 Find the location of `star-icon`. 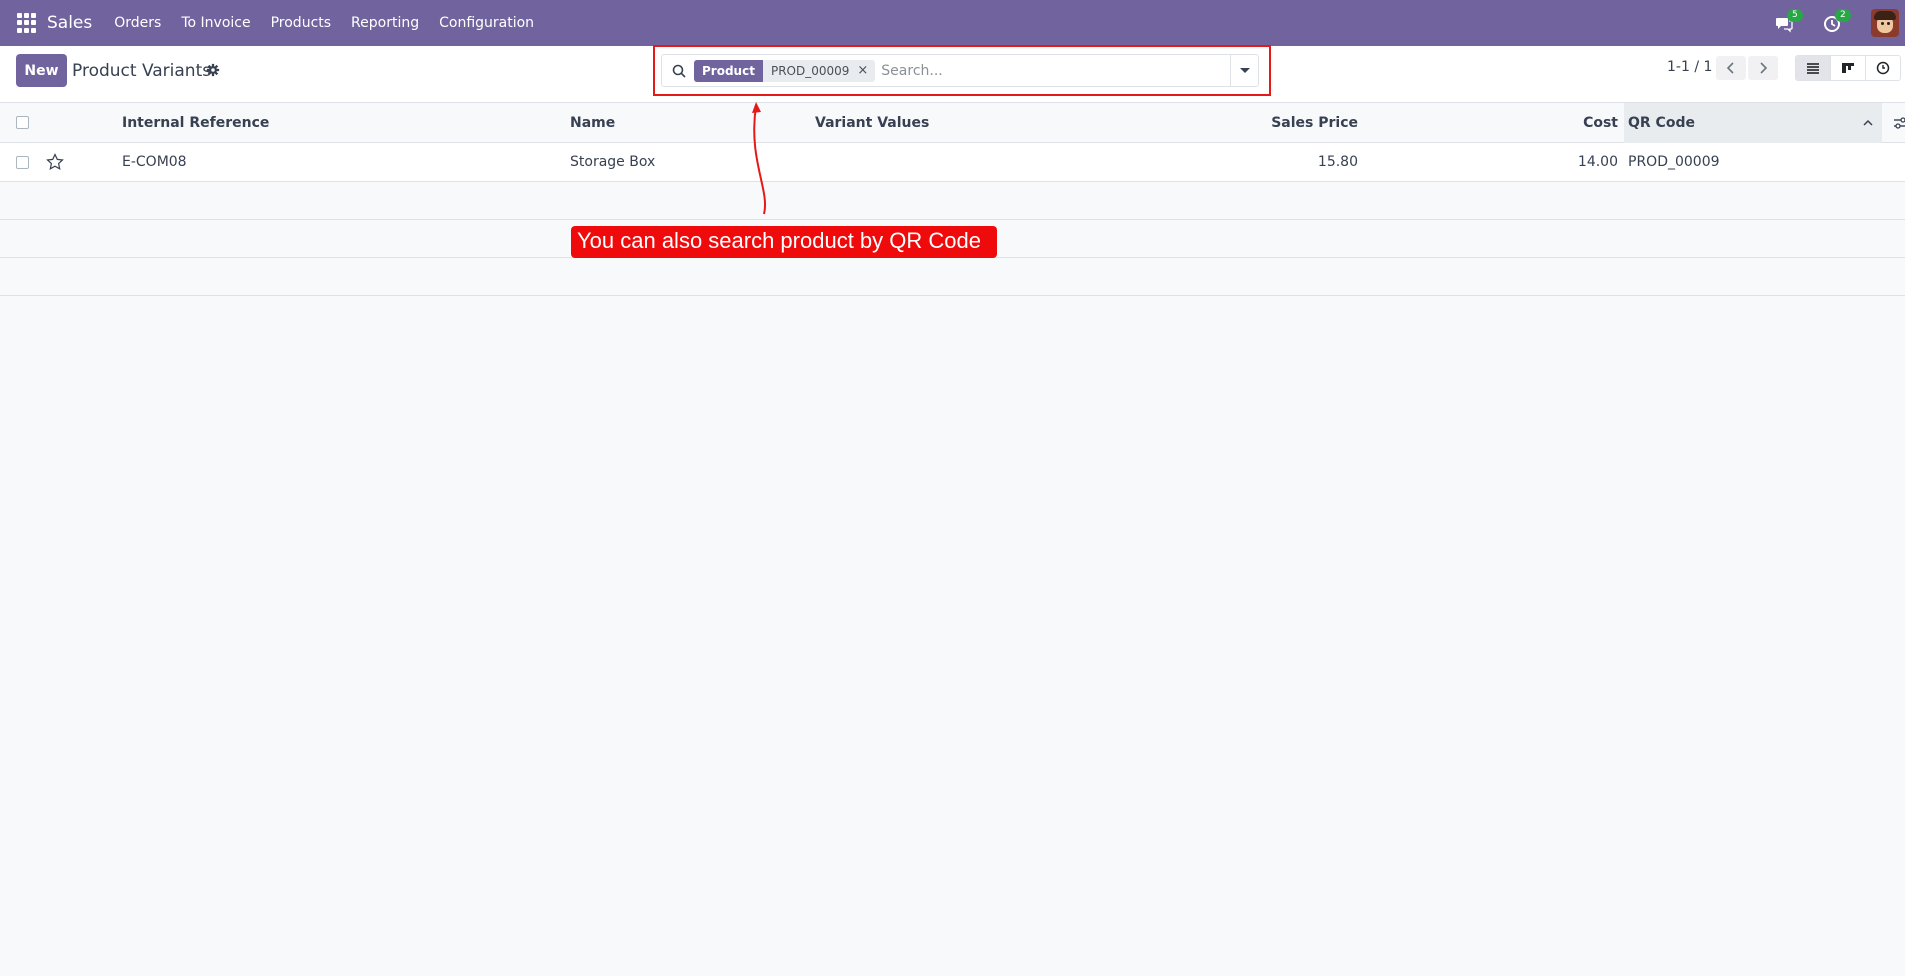

star-icon is located at coordinates (55, 162).